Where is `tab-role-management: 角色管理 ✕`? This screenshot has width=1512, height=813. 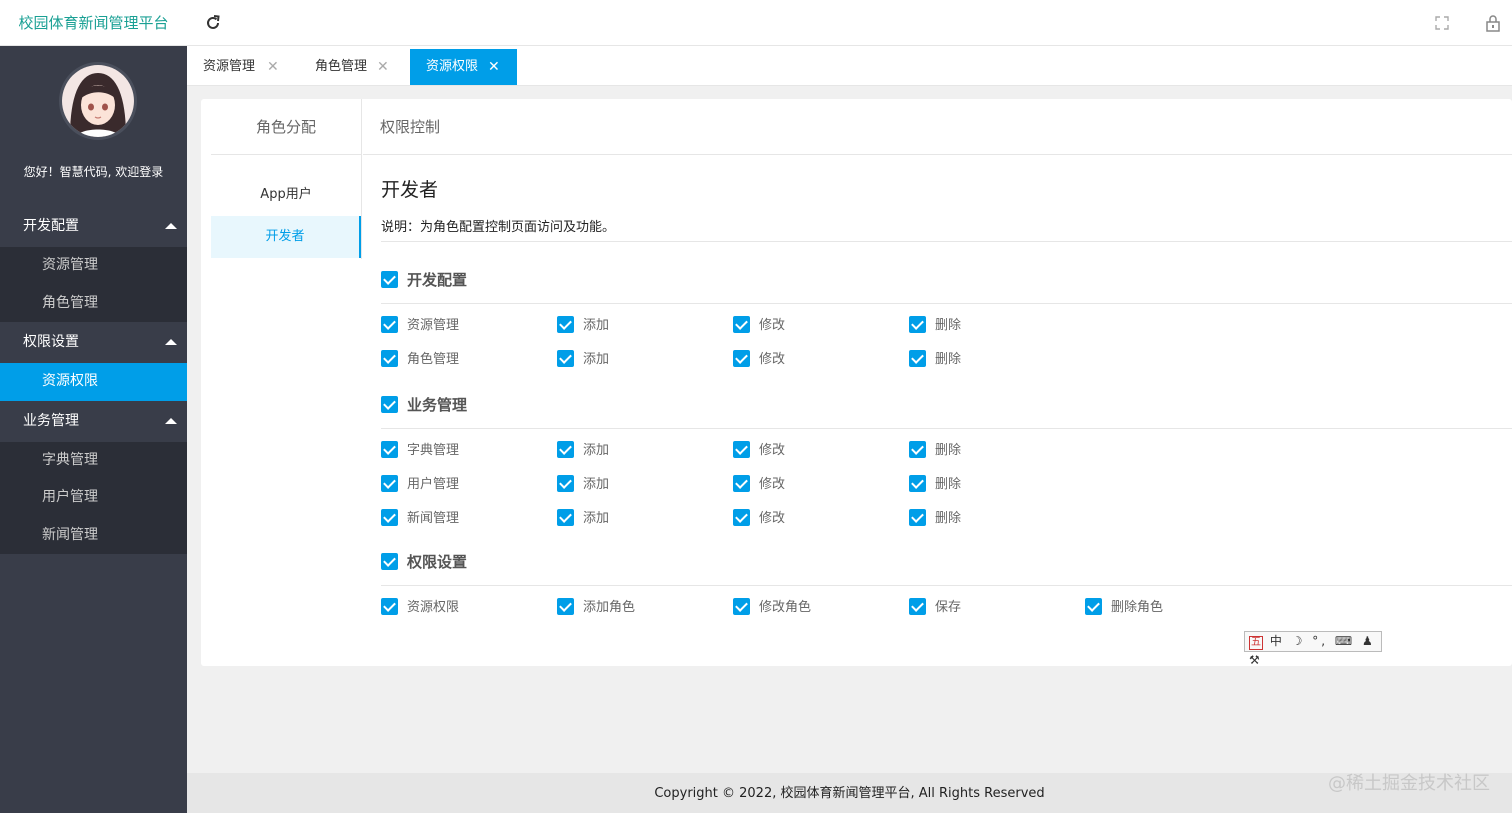 tab-role-management: 角色管理 ✕ is located at coordinates (352, 67).